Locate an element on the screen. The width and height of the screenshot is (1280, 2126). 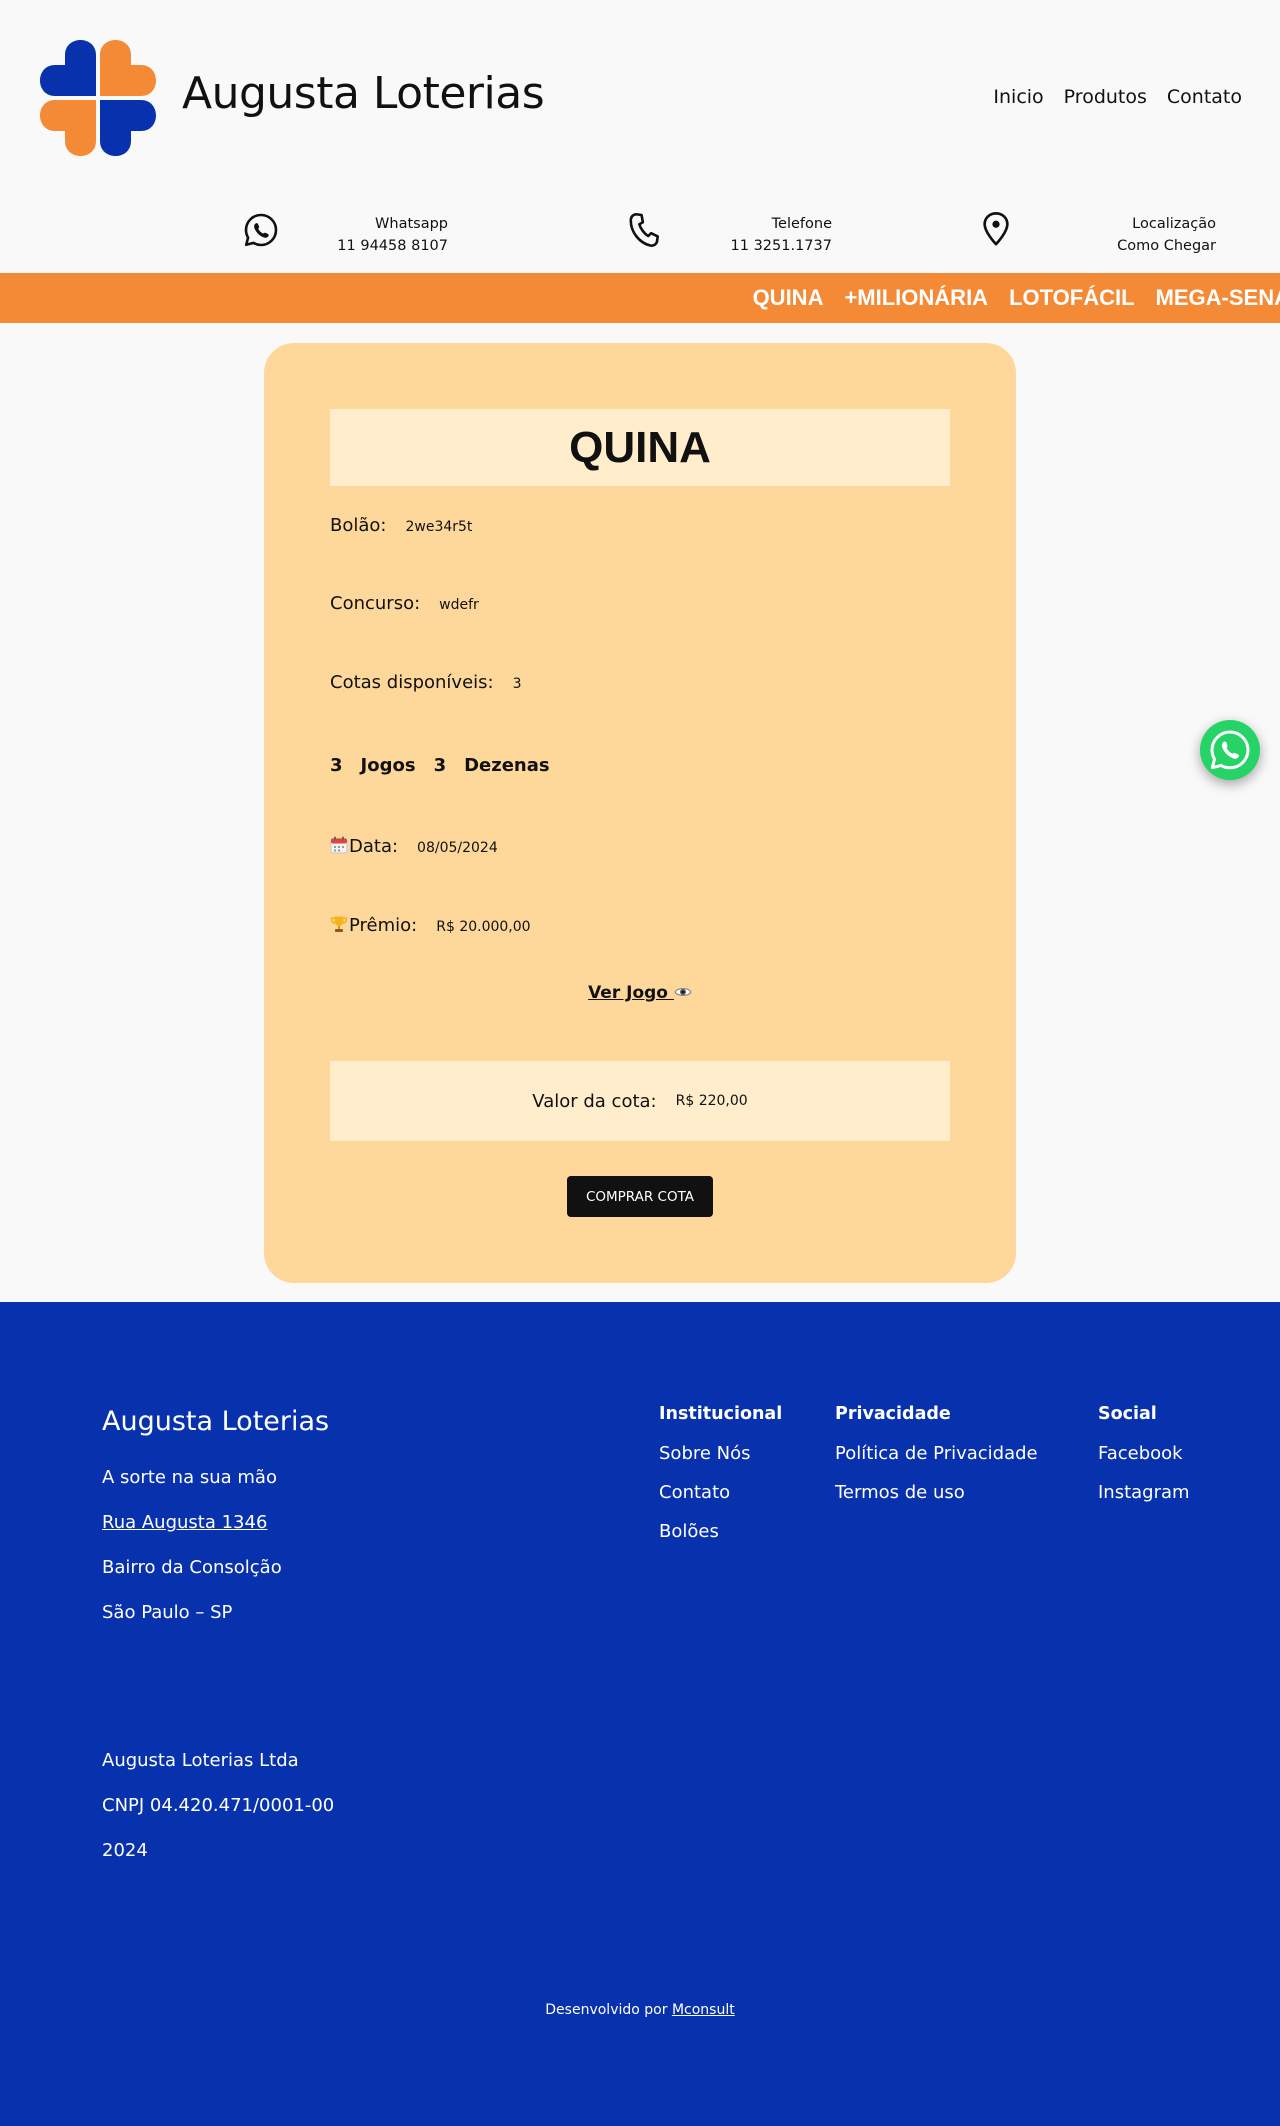
card-title: QUINA is located at coordinates (640, 447).